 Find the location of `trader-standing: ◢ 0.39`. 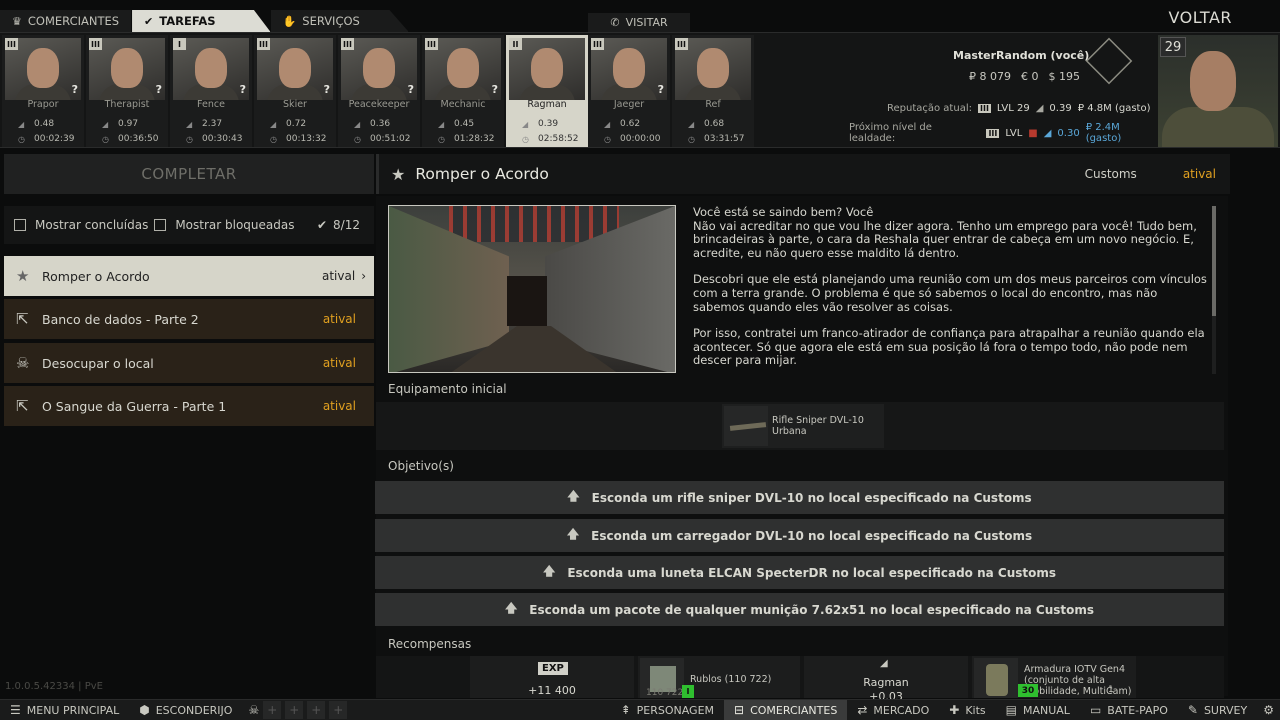

trader-standing: ◢ 0.39 is located at coordinates (540, 124).